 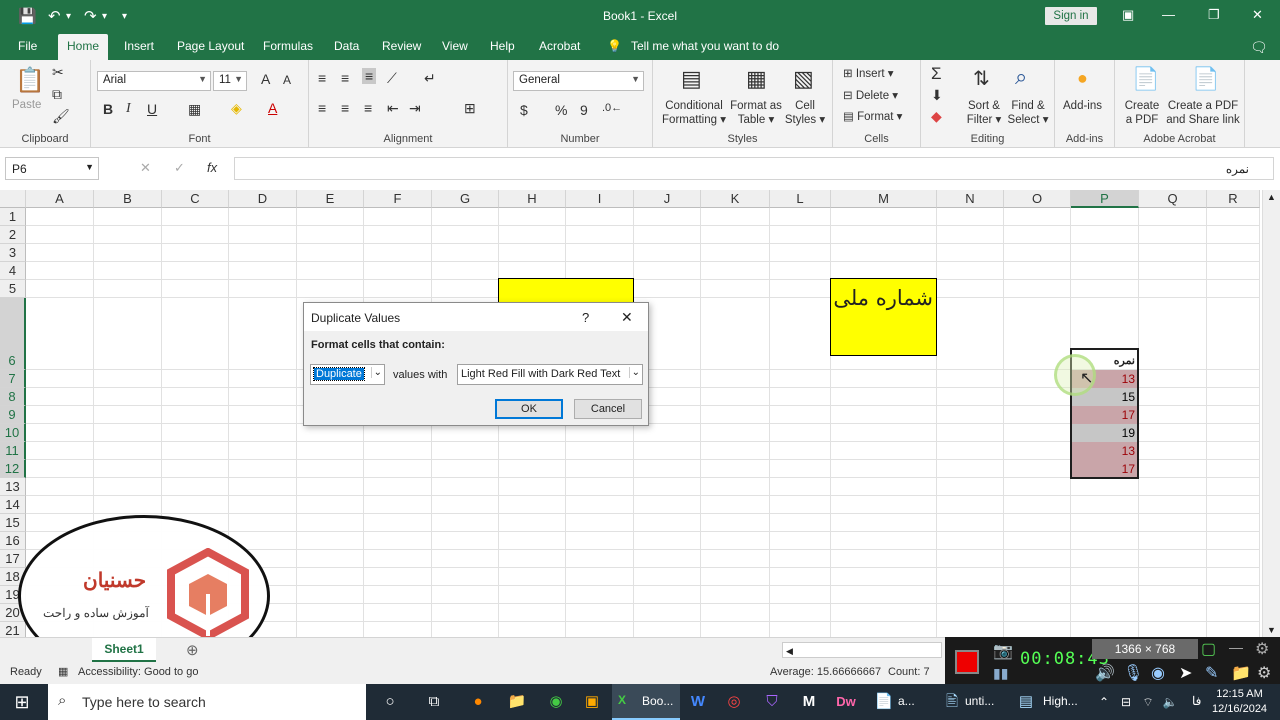 What do you see at coordinates (981, 78) in the screenshot?
I see `sort-filter-icon: ⇅` at bounding box center [981, 78].